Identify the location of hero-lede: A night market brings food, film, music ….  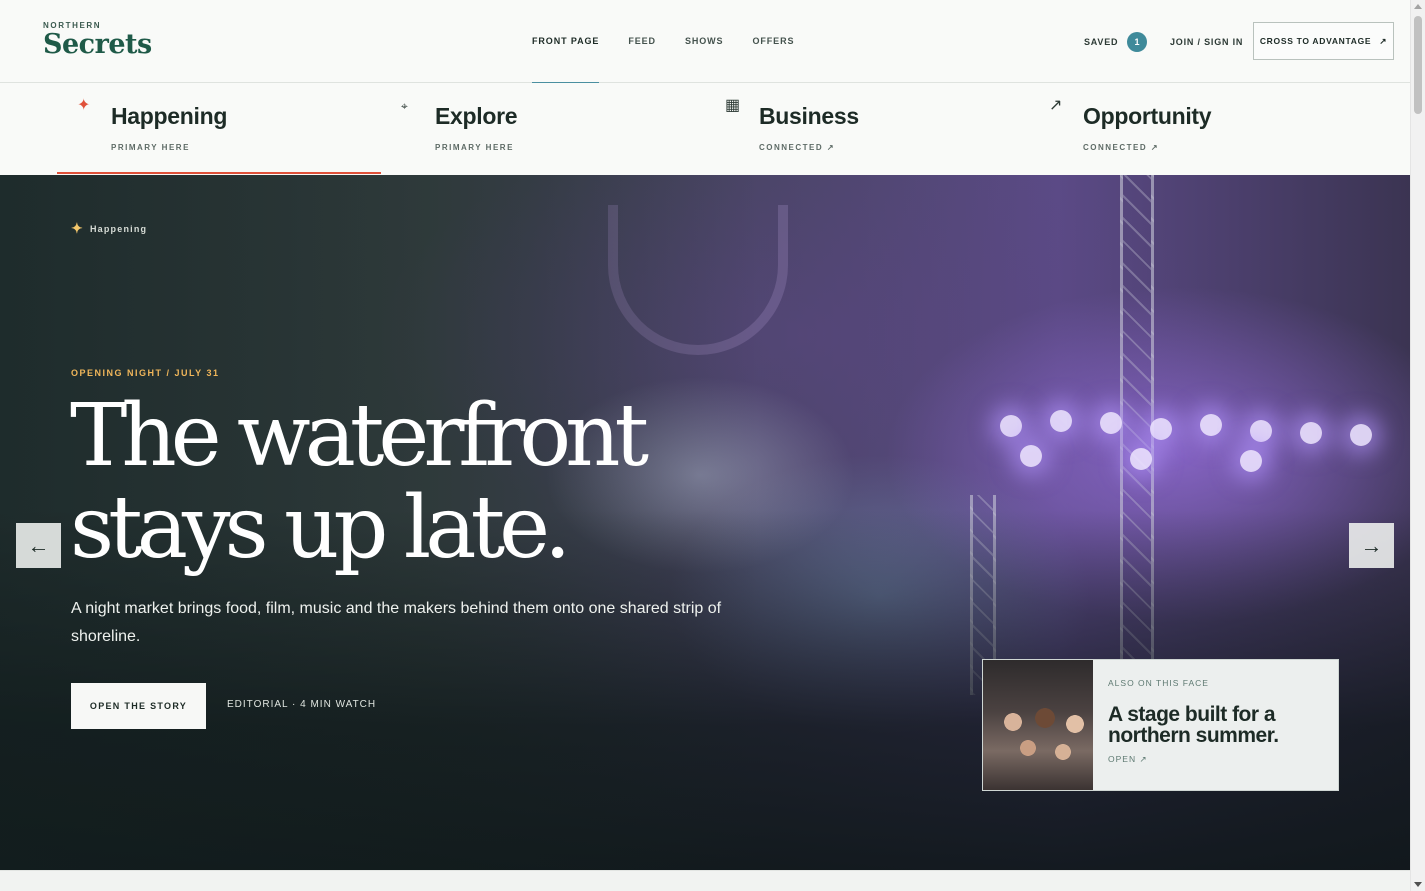
(396, 622).